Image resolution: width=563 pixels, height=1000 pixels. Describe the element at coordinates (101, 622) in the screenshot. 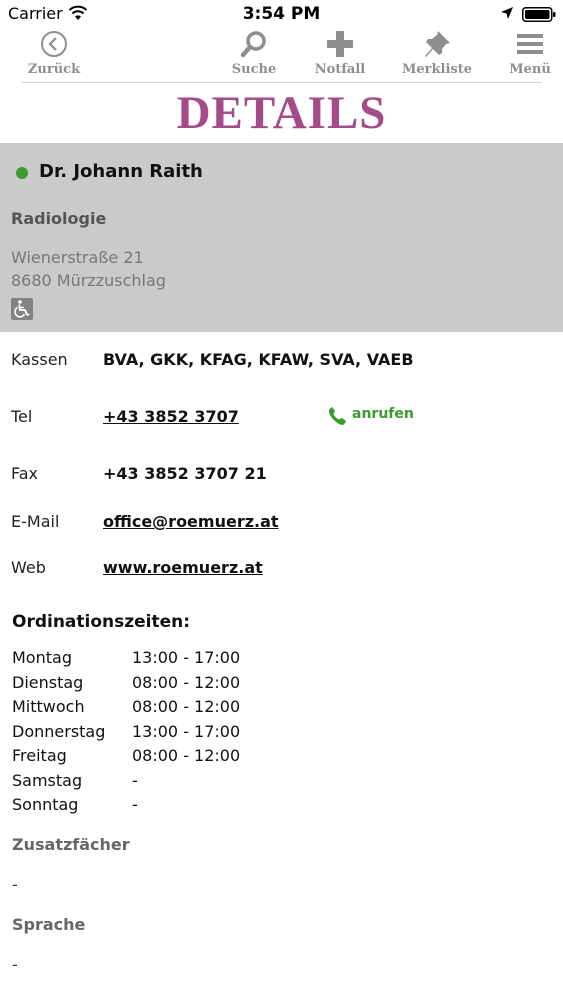

I see `hours-heading: Ordinationszeiten:` at that location.